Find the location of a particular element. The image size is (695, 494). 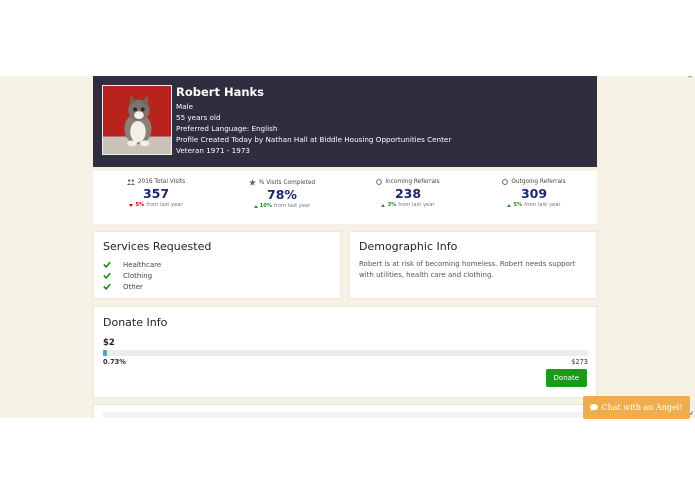

profile-photo is located at coordinates (137, 120).